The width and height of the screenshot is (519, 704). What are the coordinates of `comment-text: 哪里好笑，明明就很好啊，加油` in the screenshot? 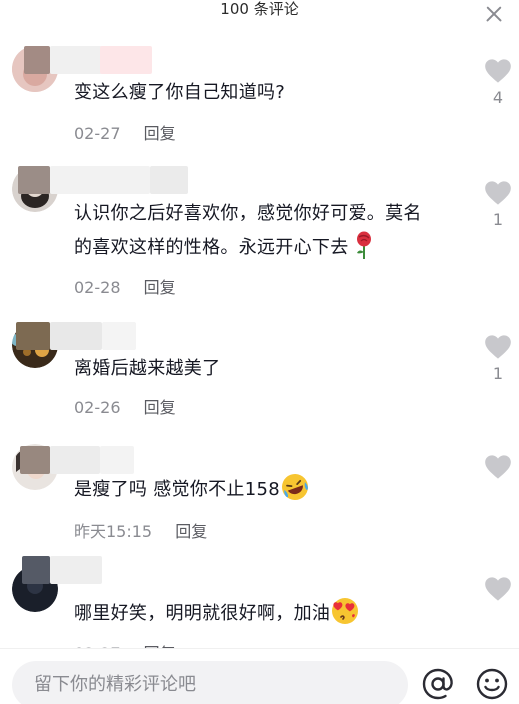 It's located at (269, 613).